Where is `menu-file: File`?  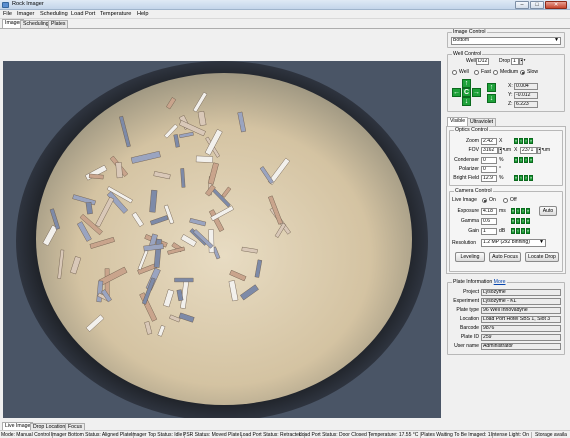
menu-file: File is located at coordinates (7, 14).